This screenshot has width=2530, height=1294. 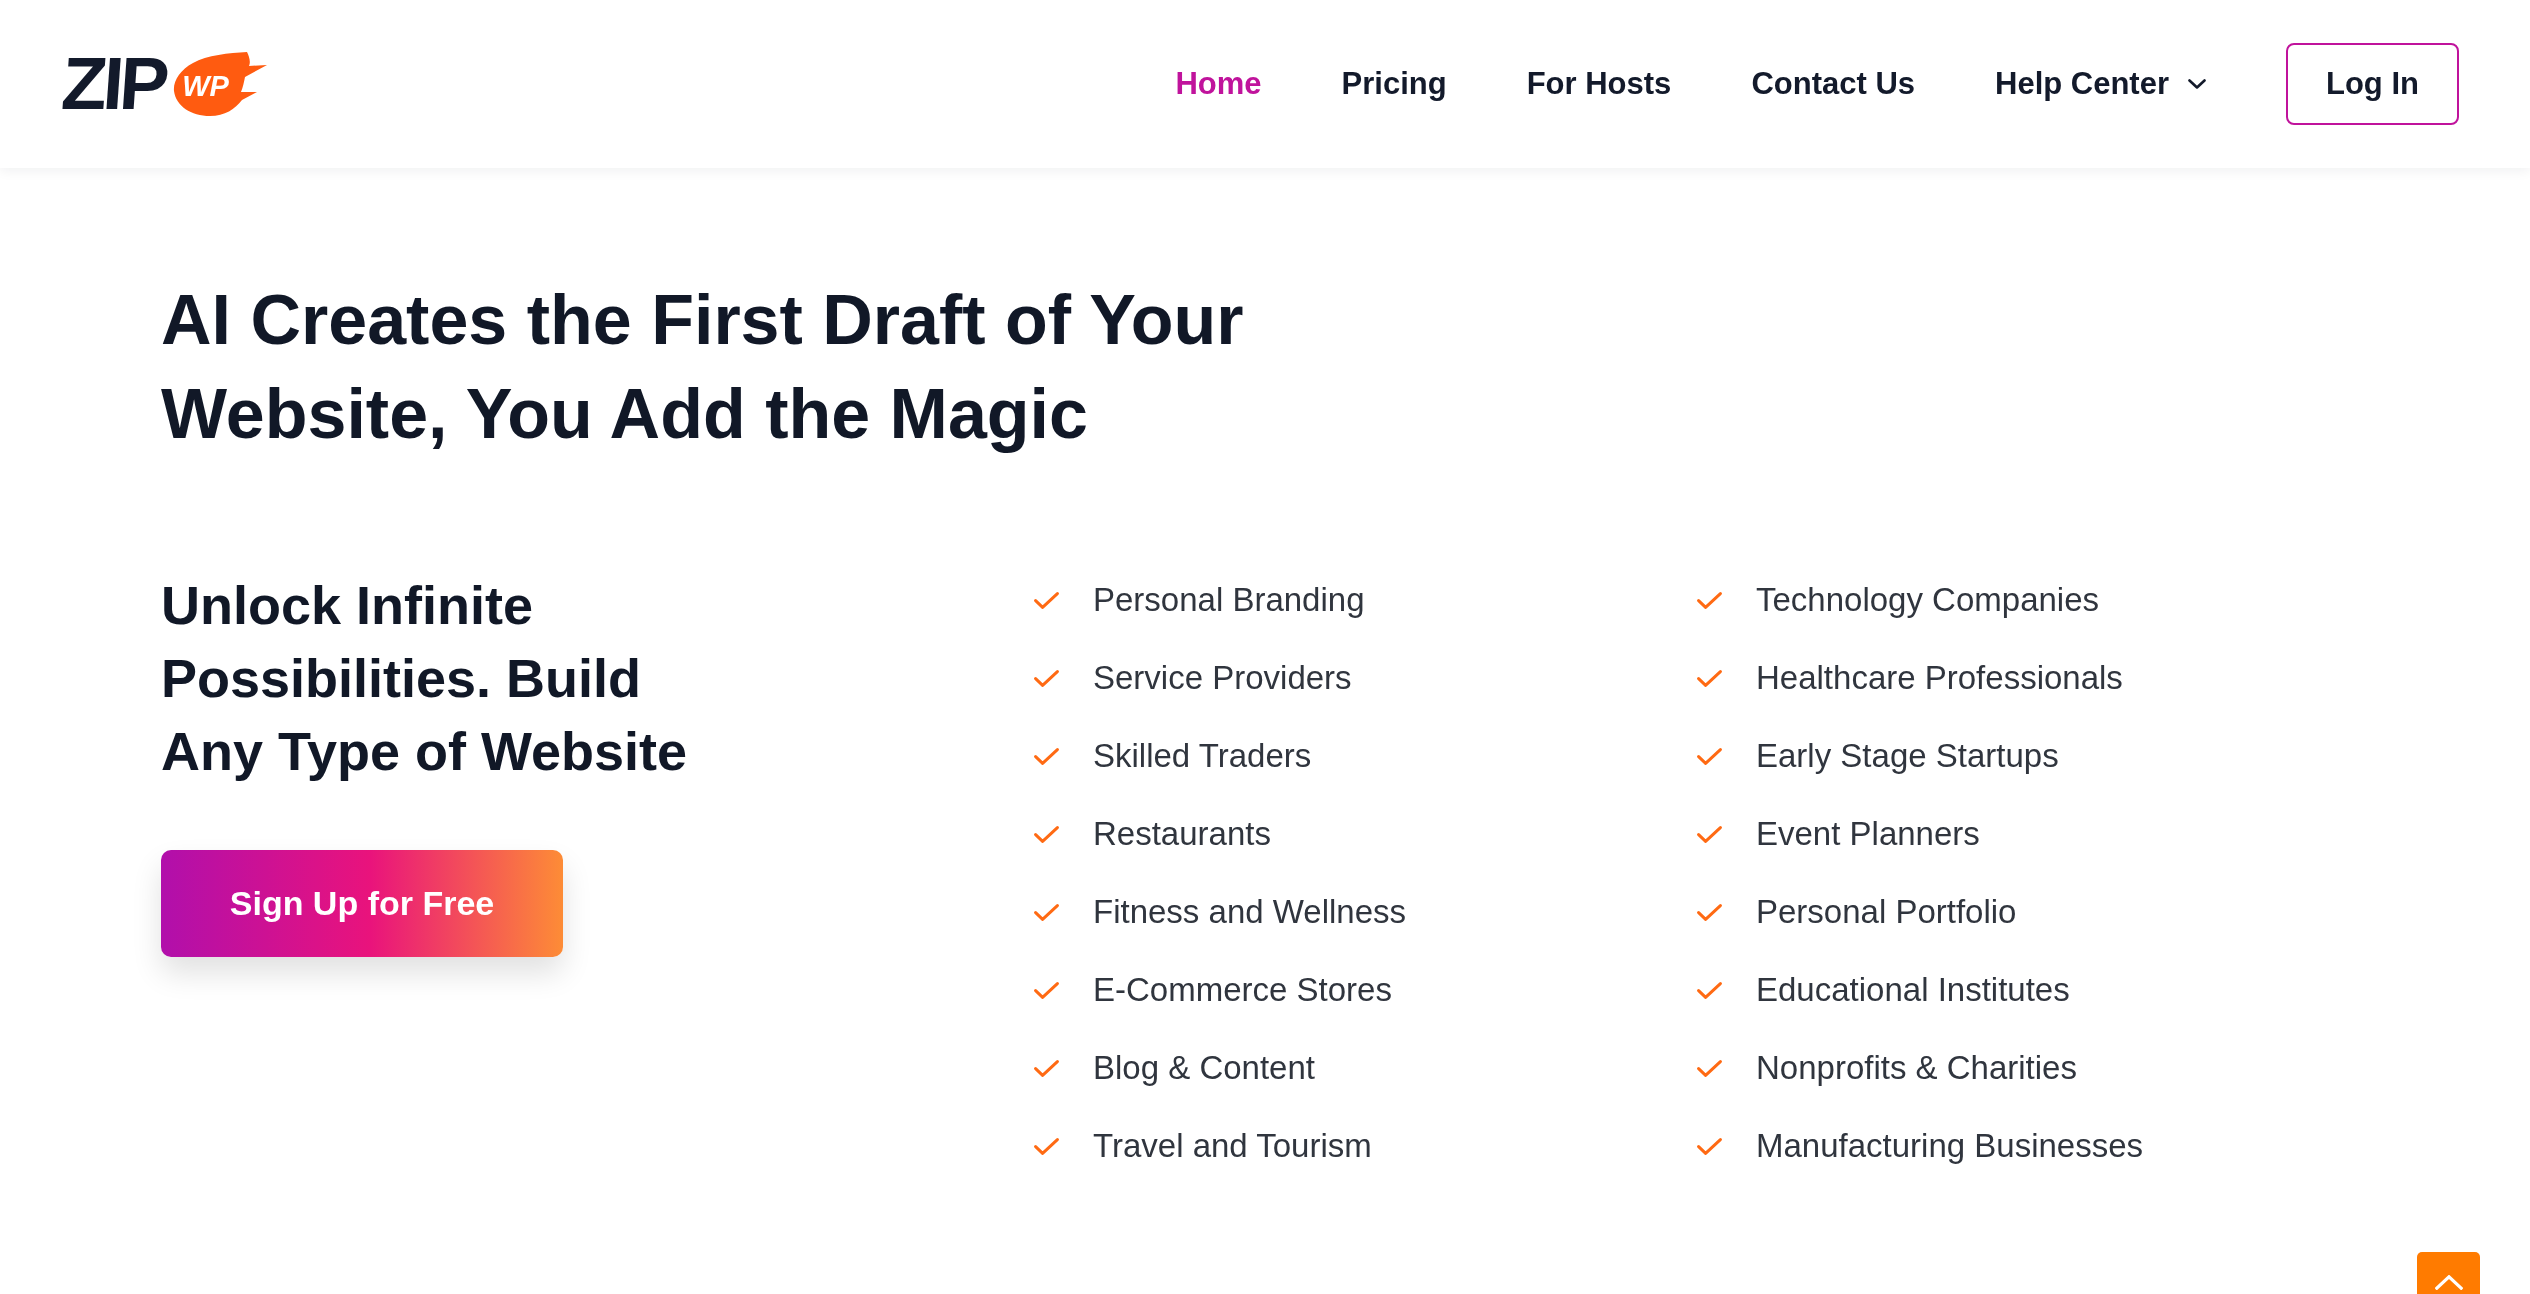 What do you see at coordinates (1218, 84) in the screenshot?
I see `nav-link: Home` at bounding box center [1218, 84].